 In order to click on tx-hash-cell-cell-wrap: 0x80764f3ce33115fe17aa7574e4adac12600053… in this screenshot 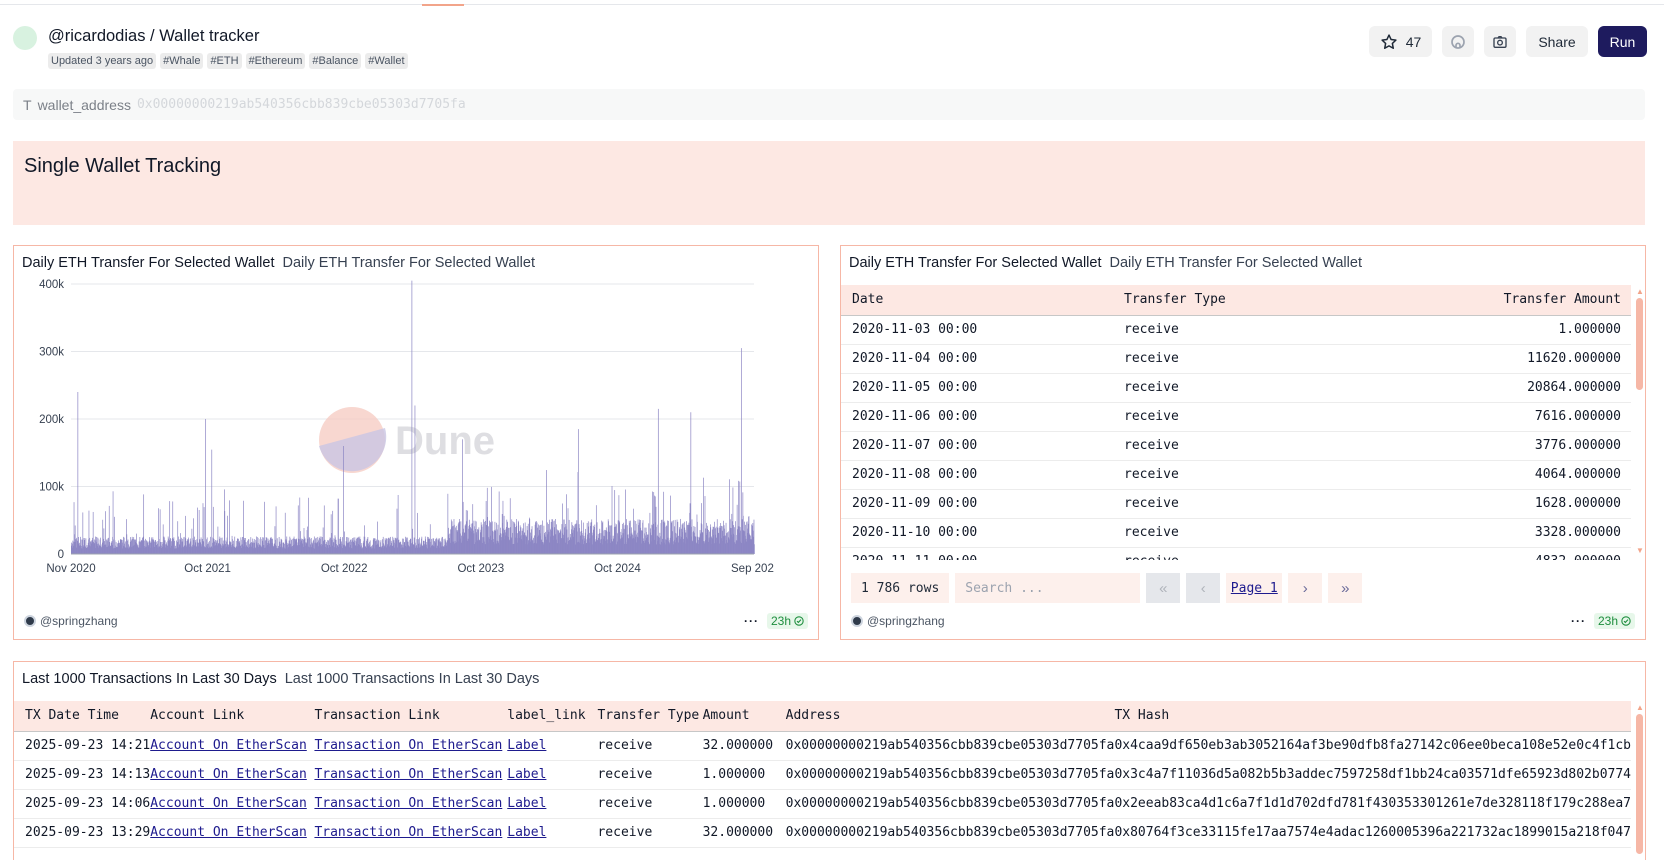, I will do `click(1372, 833)`.